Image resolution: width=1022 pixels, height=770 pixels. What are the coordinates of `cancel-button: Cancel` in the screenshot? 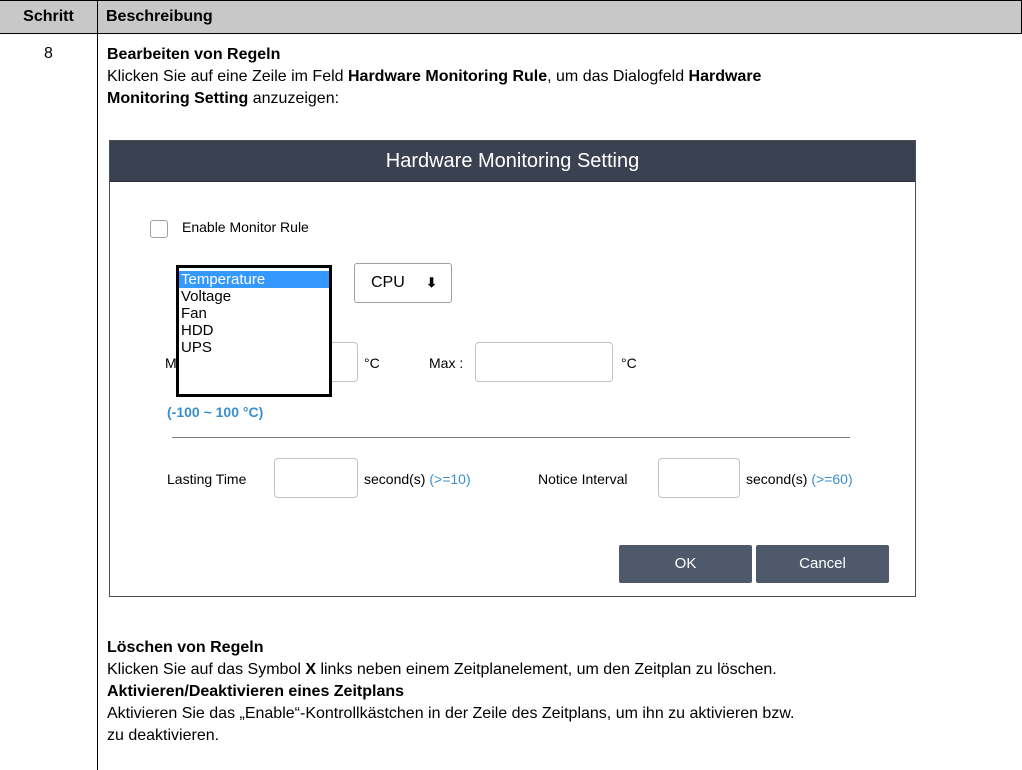 It's located at (822, 564).